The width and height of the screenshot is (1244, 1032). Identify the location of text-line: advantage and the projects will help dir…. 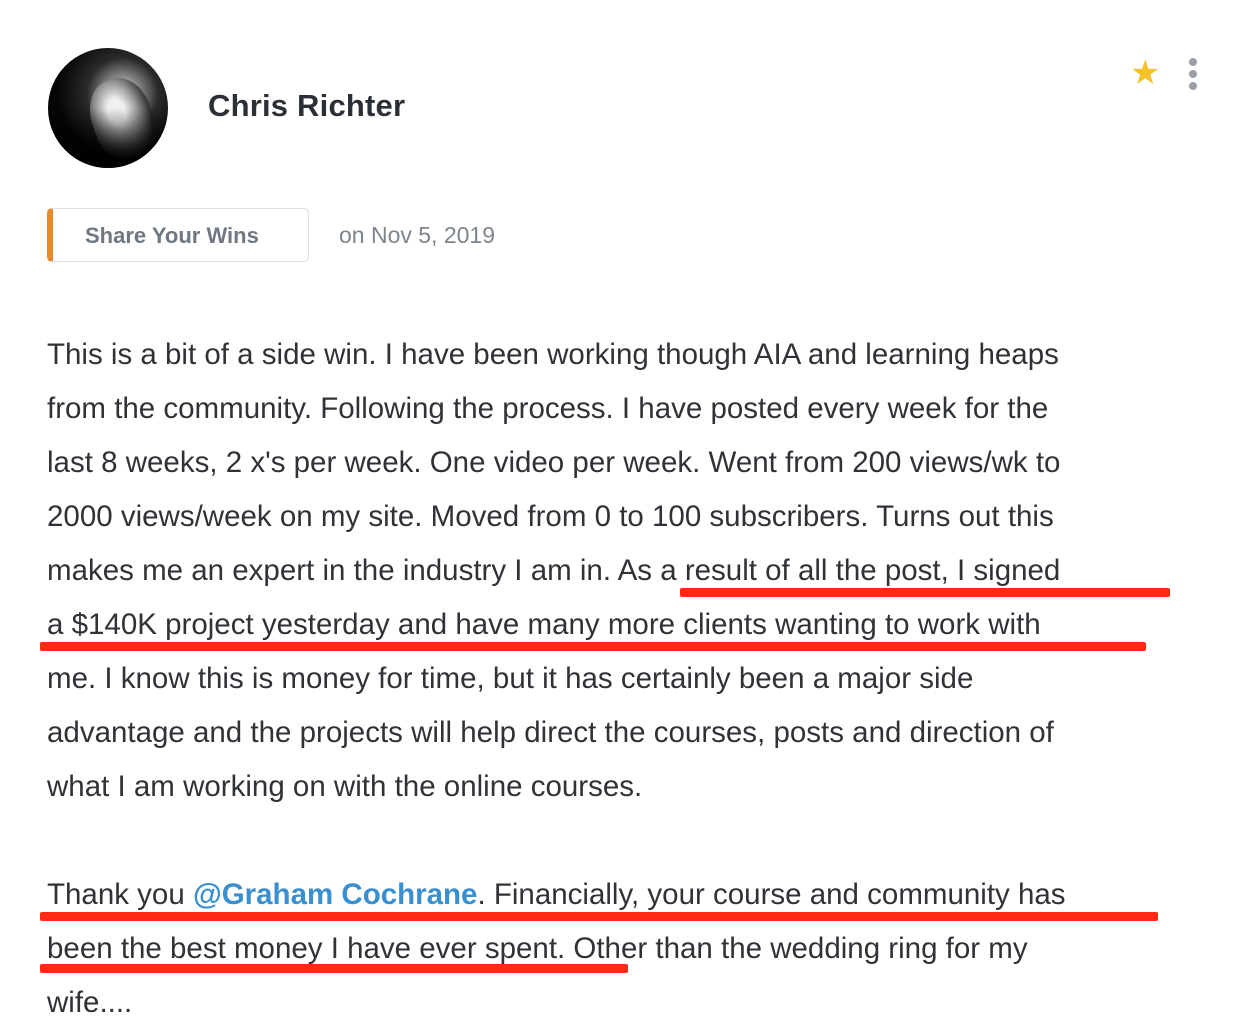
(550, 732).